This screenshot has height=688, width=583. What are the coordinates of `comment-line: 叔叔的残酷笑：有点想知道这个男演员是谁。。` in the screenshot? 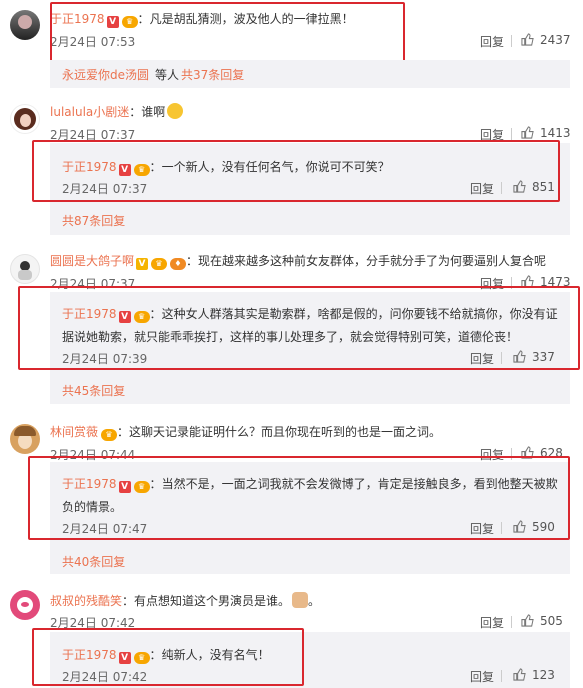 It's located at (185, 600).